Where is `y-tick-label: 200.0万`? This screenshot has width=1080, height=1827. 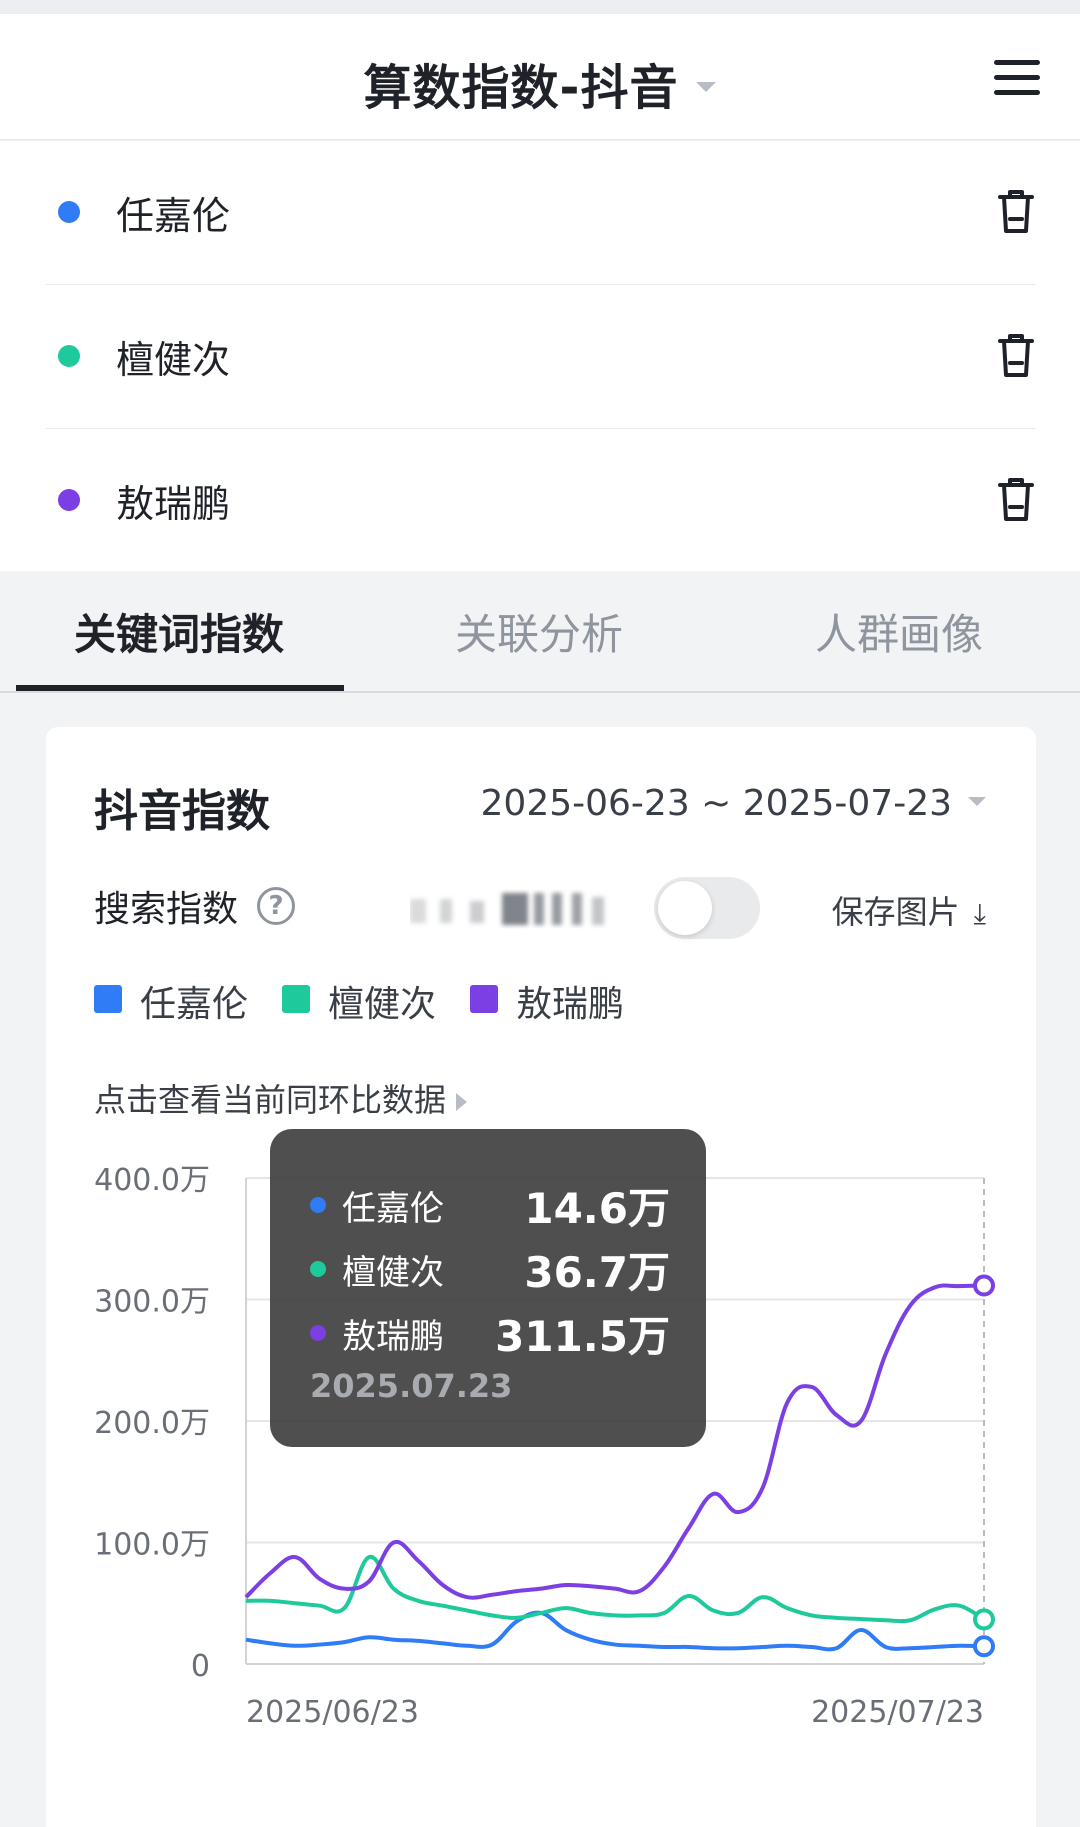 y-tick-label: 200.0万 is located at coordinates (152, 1423).